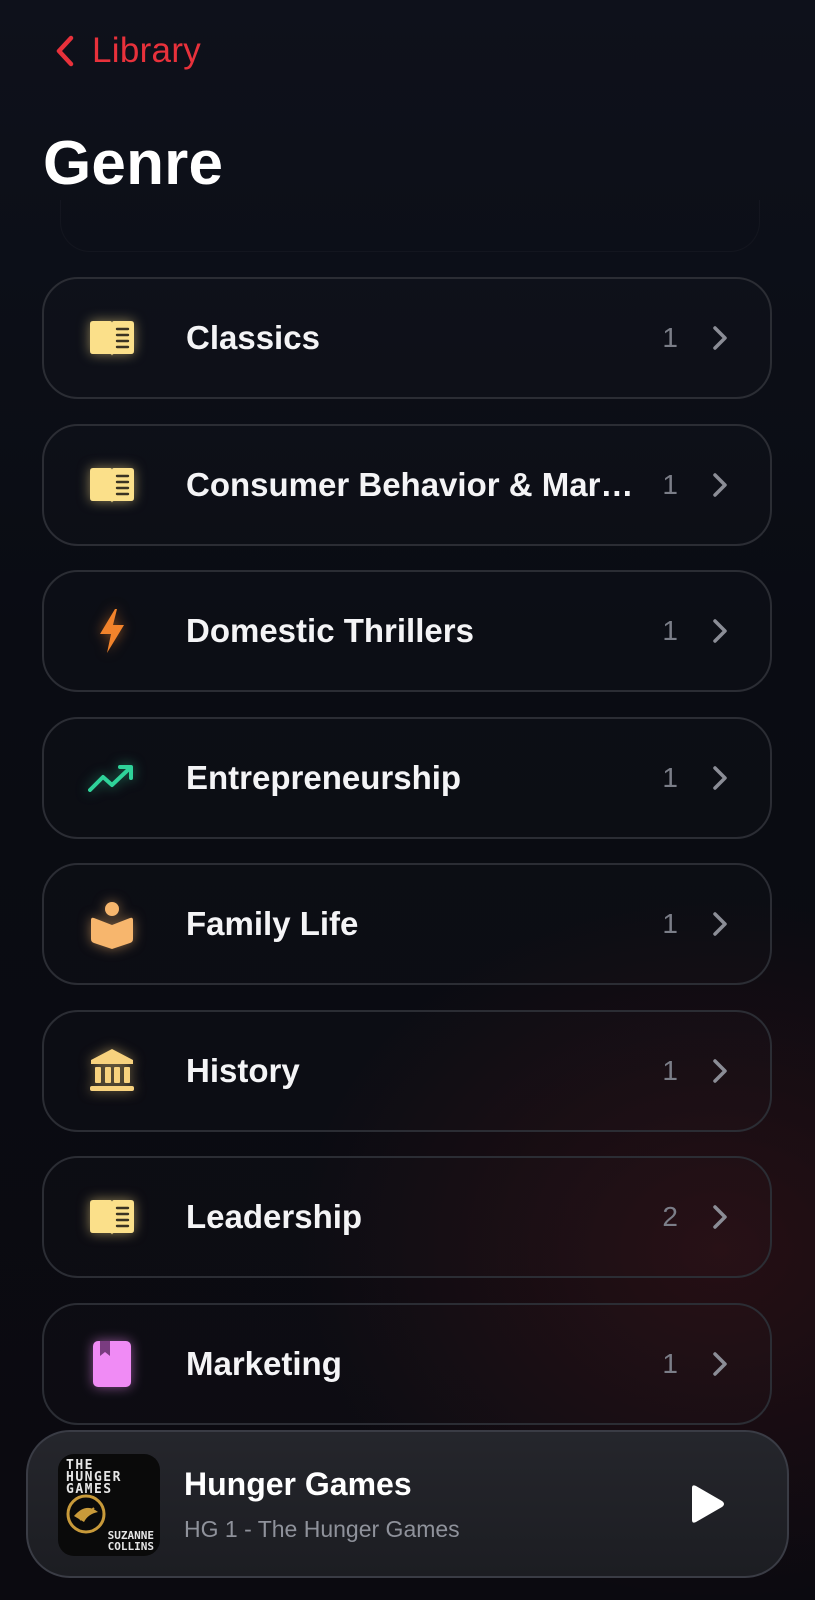  Describe the element at coordinates (264, 1363) in the screenshot. I see `genre-name: Marketing` at that location.